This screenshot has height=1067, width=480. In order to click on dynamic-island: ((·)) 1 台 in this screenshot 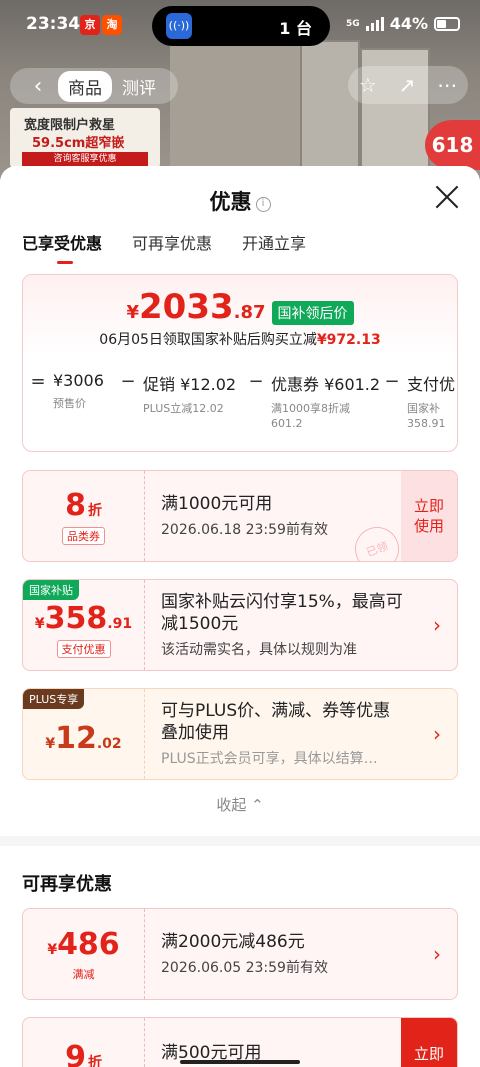, I will do `click(241, 26)`.